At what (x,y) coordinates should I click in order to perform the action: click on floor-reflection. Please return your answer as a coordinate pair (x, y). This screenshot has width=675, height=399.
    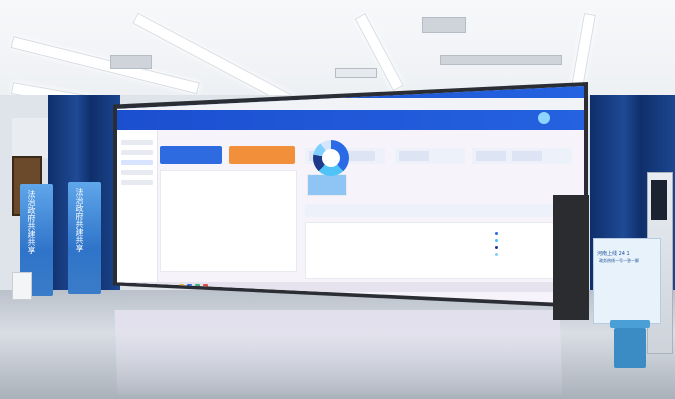
    Looking at the image, I should click on (338, 352).